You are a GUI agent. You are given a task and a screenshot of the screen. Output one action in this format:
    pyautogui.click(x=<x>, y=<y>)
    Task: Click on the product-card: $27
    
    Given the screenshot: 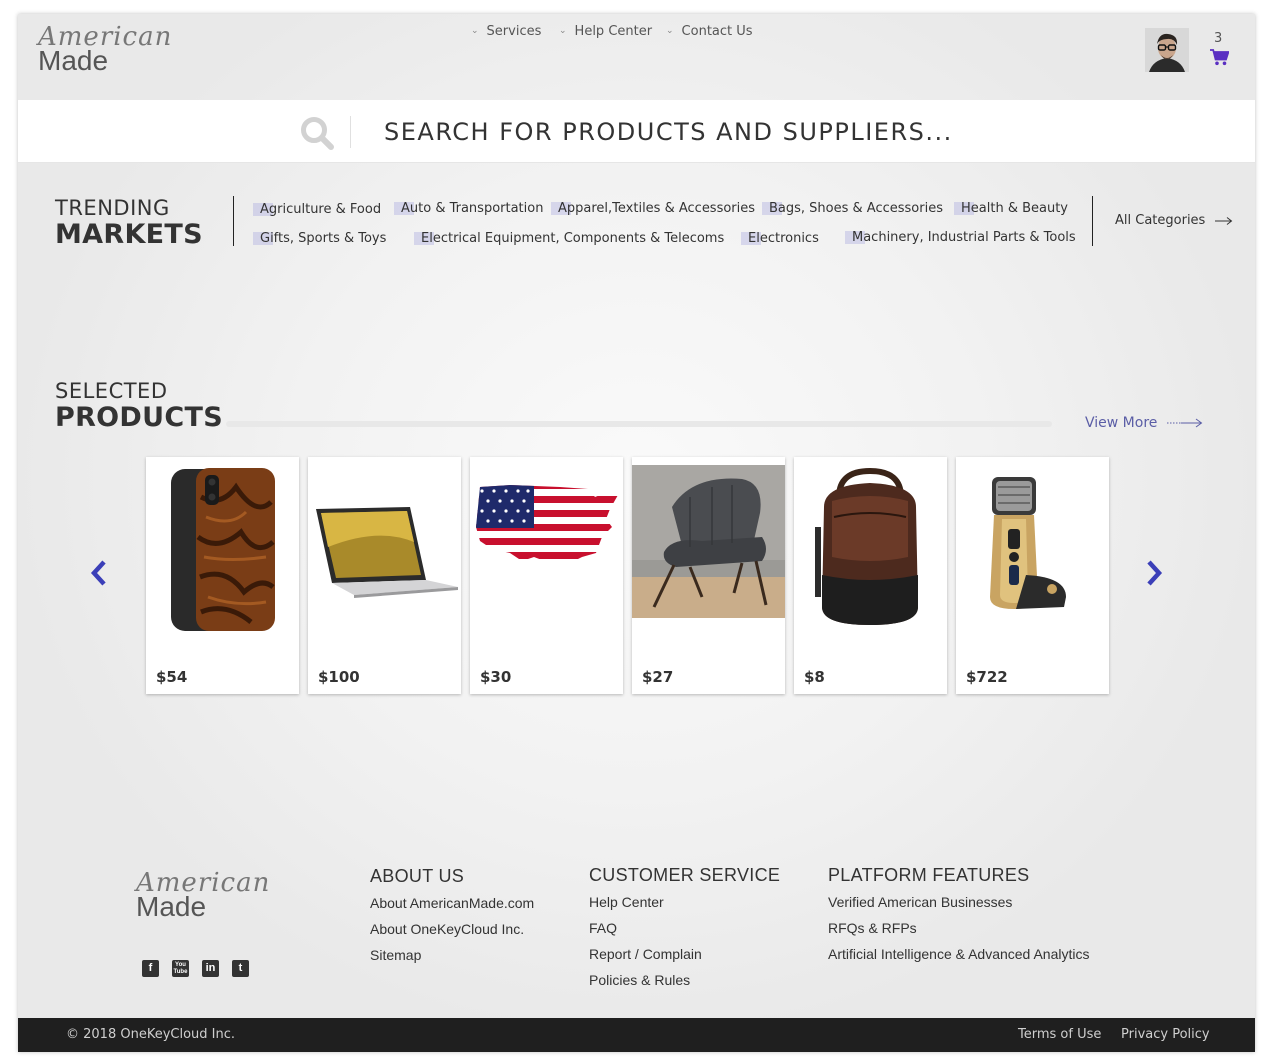 What is the action you would take?
    pyautogui.click(x=708, y=575)
    